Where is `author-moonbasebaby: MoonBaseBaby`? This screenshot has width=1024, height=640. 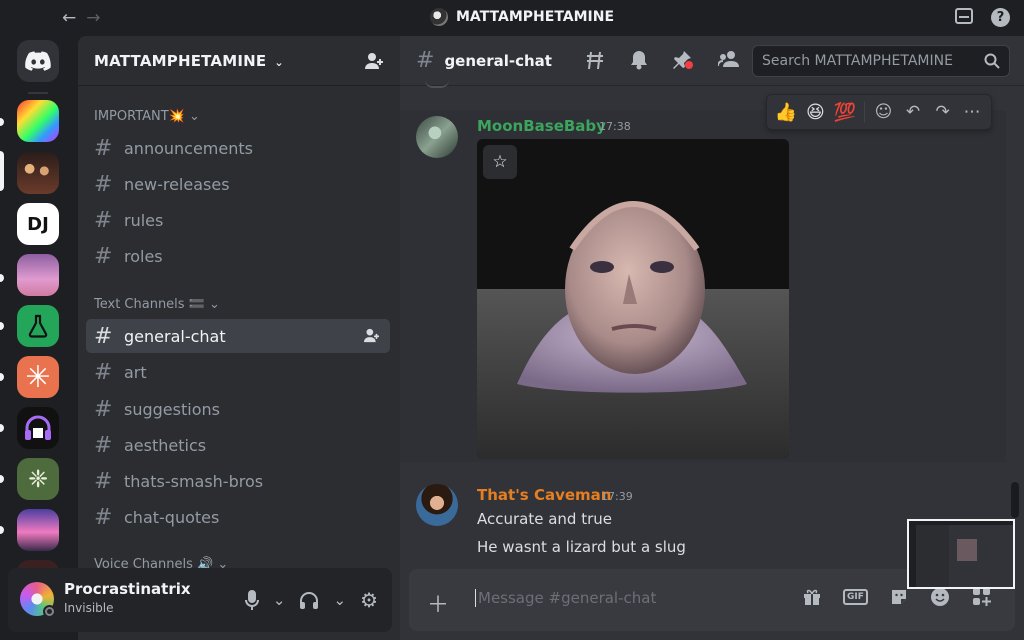 author-moonbasebaby: MoonBaseBaby is located at coordinates (541, 126).